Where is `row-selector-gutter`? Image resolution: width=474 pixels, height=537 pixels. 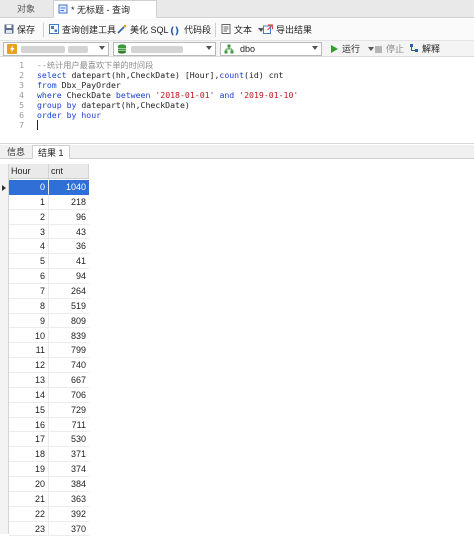 row-selector-gutter is located at coordinates (4, 349).